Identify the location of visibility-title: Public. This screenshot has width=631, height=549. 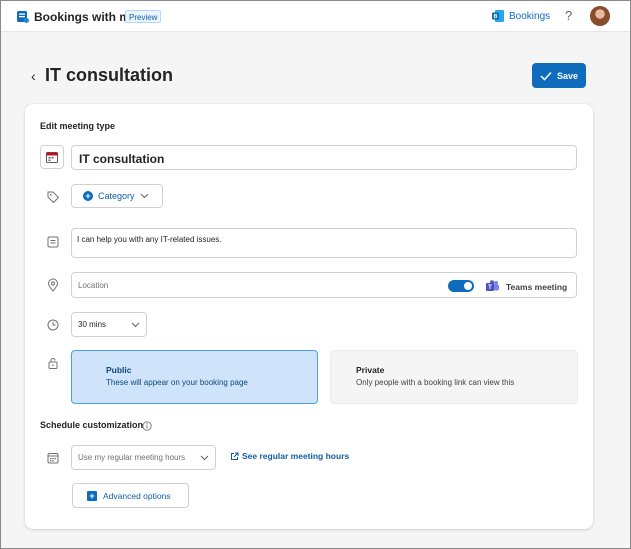
(119, 370).